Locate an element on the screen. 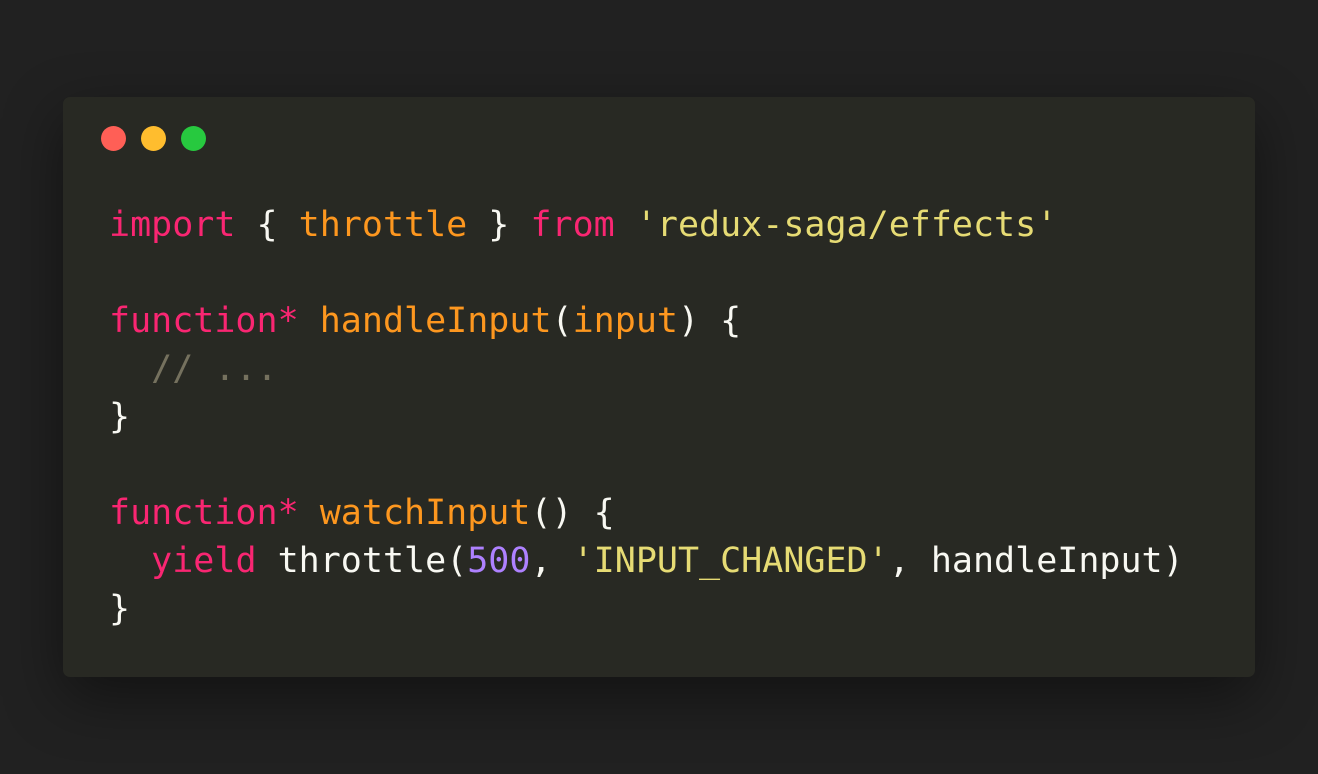  code-token-function-name: input is located at coordinates (625, 321).